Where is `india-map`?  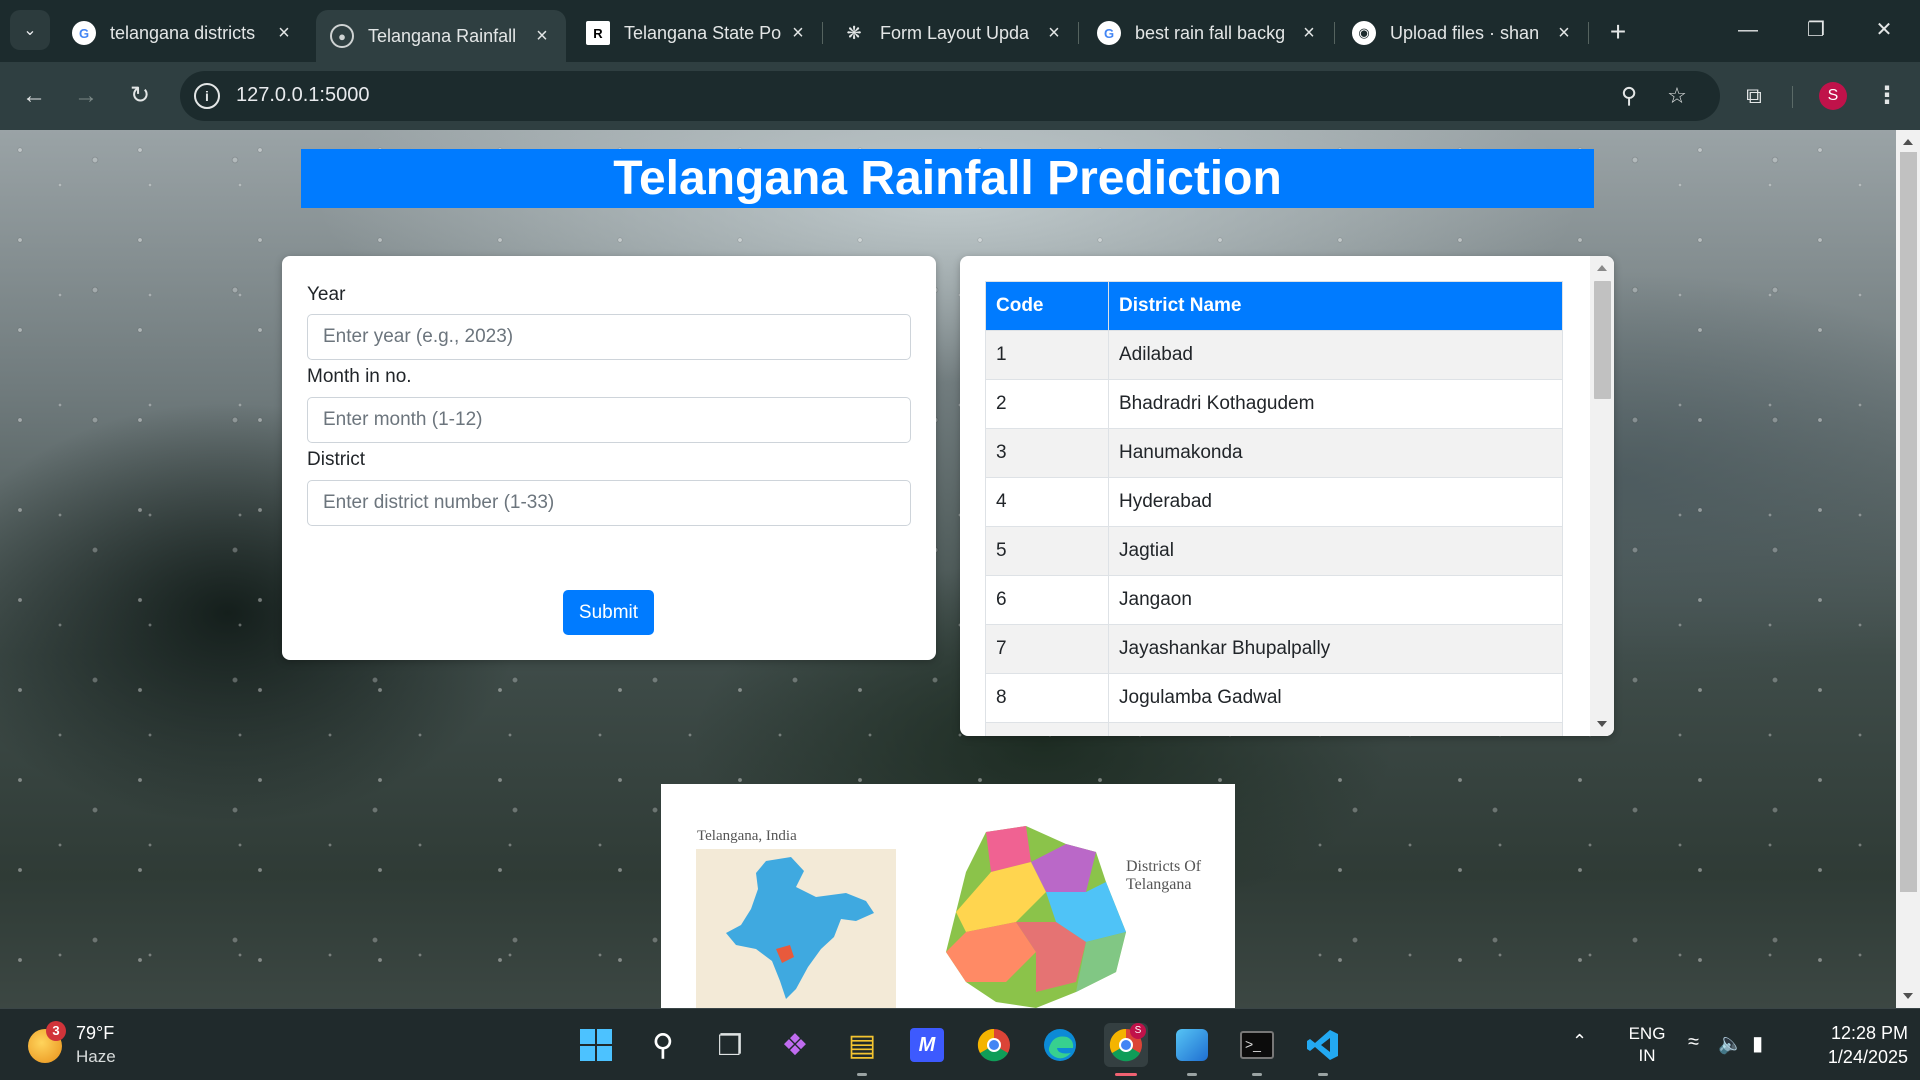
india-map is located at coordinates (796, 928).